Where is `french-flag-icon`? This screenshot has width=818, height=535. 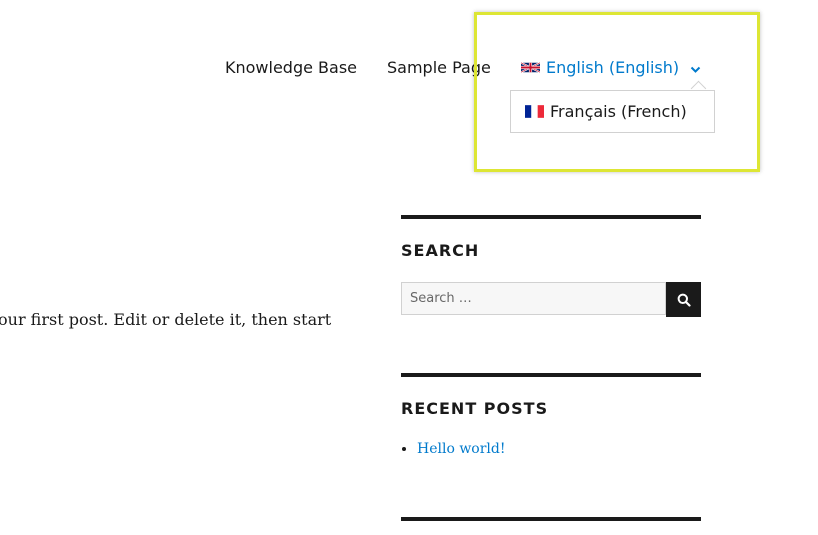
french-flag-icon is located at coordinates (534, 111).